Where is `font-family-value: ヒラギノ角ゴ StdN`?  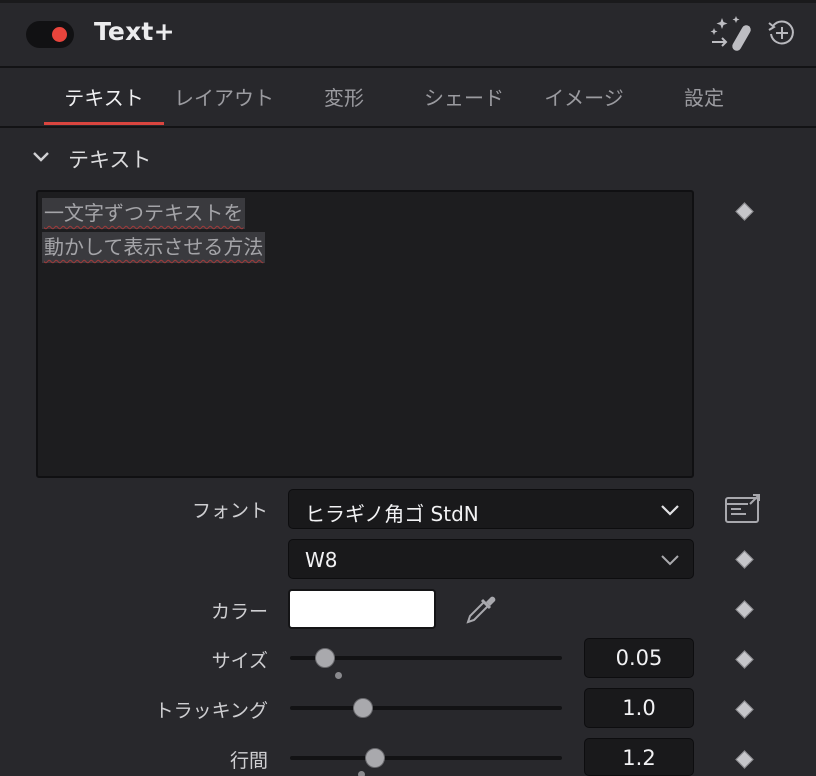 font-family-value: ヒラギノ角ゴ StdN is located at coordinates (392, 514).